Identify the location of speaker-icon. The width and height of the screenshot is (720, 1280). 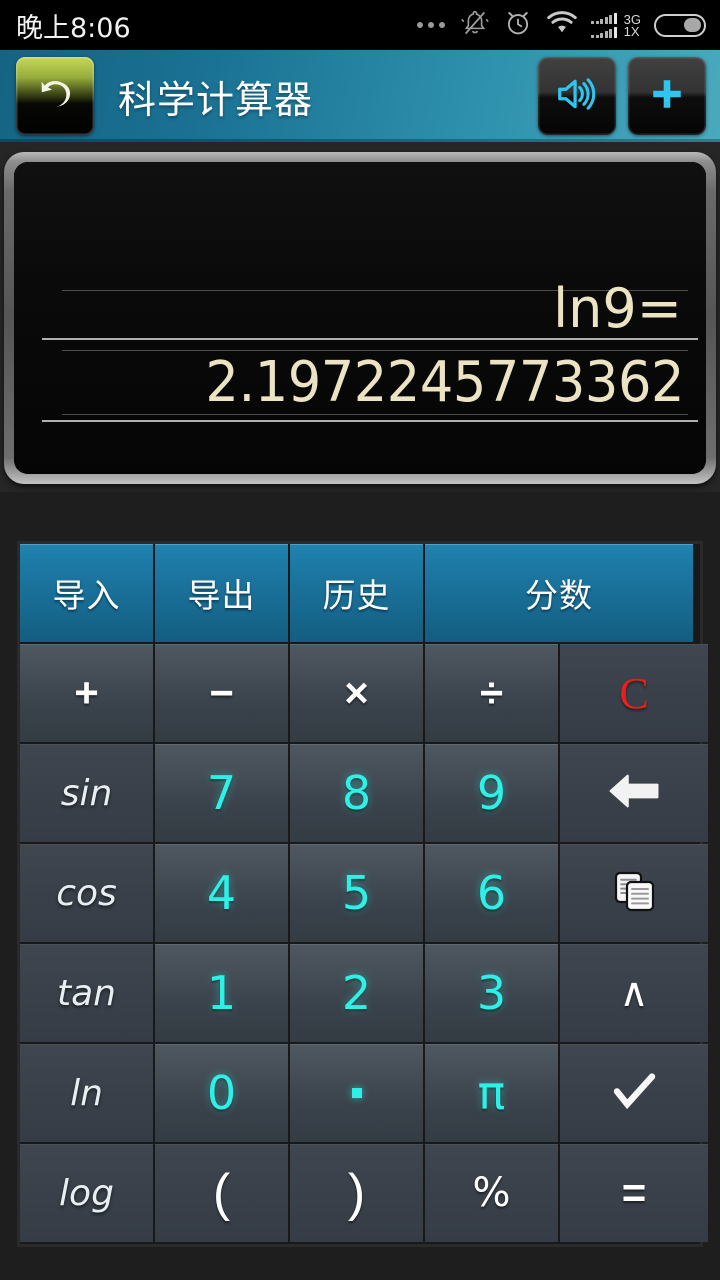
(577, 96).